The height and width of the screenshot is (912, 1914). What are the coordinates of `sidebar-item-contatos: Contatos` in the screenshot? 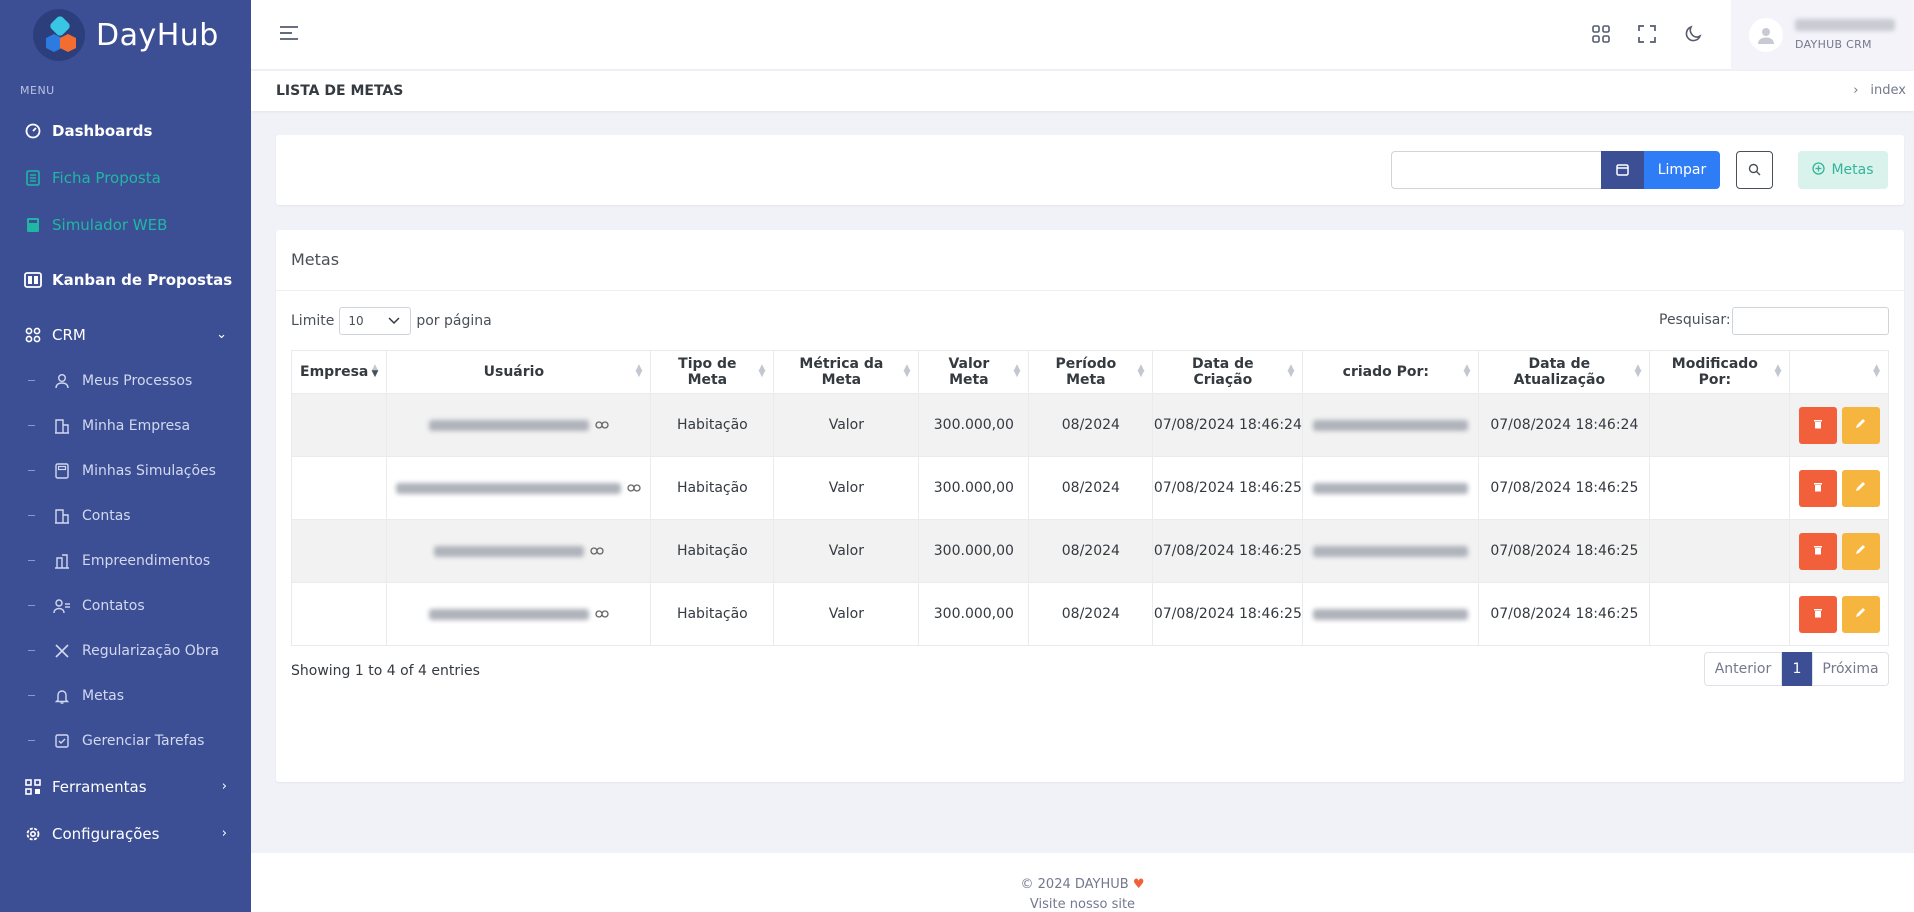 It's located at (125, 605).